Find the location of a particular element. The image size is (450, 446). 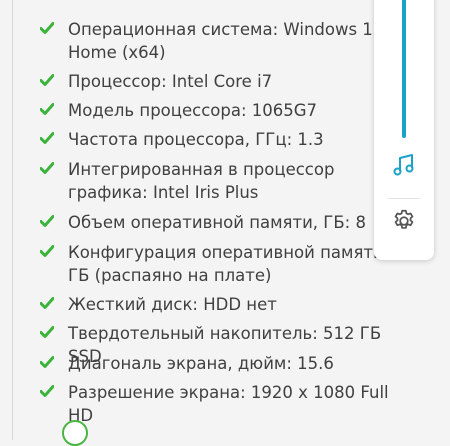

spec-text: Процессор: Intel Core i7 is located at coordinates (170, 81).